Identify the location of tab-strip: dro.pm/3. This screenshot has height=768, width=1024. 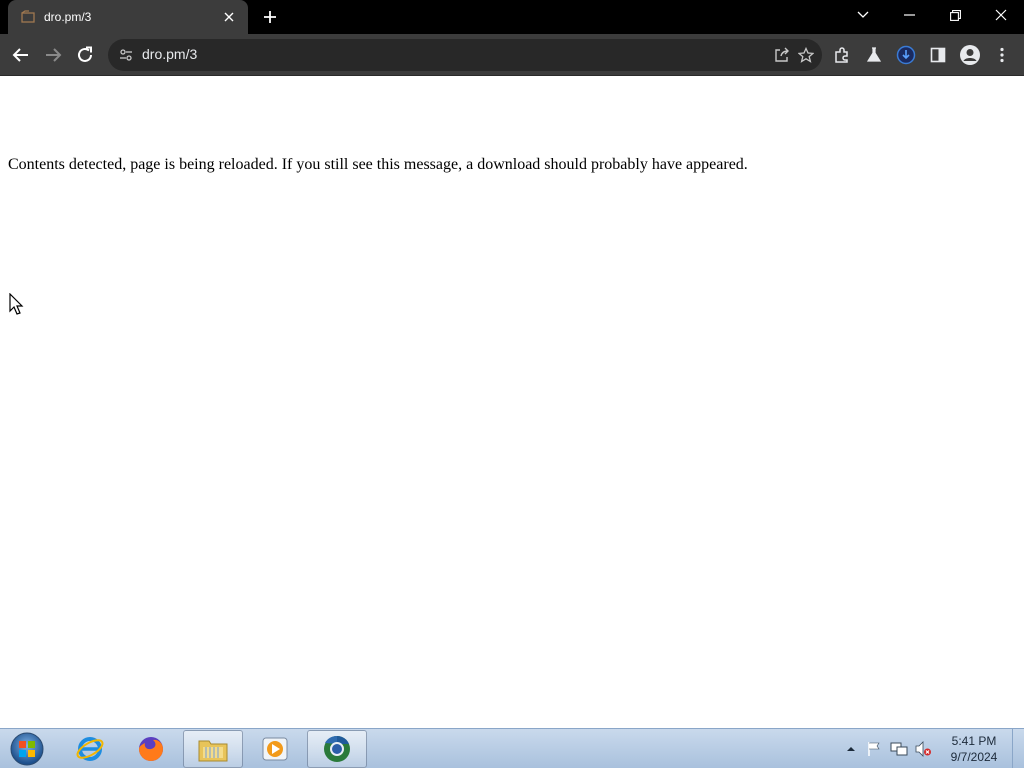
(512, 17).